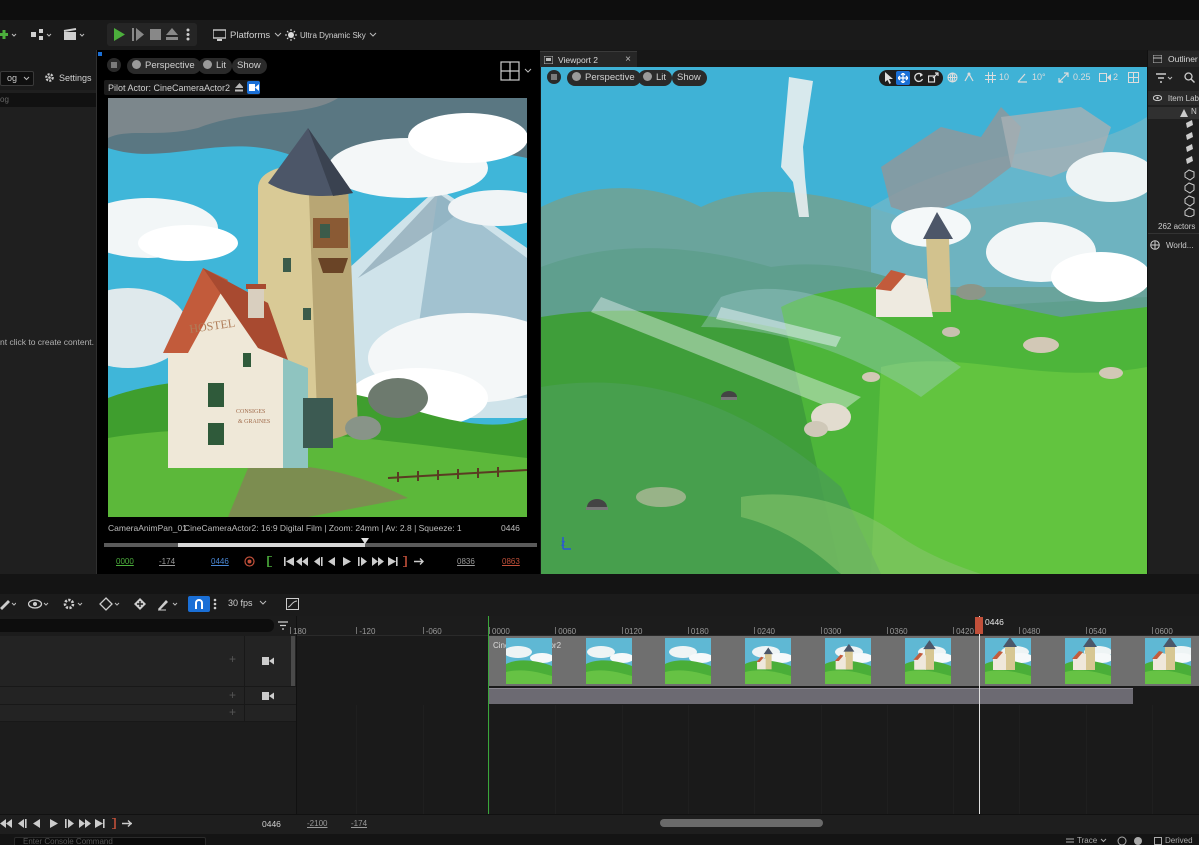 The image size is (1199, 845). What do you see at coordinates (215, 66) in the screenshot?
I see `viewport1-lit-pill: Lit` at bounding box center [215, 66].